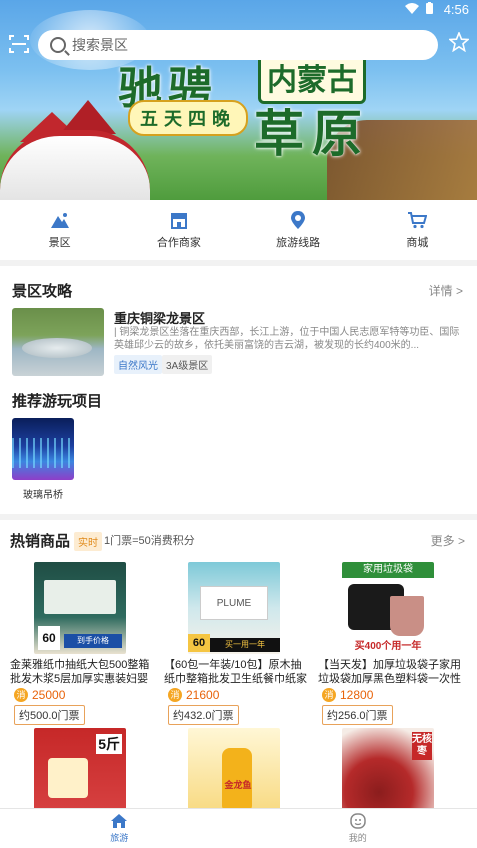 The width and height of the screenshot is (477, 848). I want to click on price-row: 消 25000, so click(39, 695).